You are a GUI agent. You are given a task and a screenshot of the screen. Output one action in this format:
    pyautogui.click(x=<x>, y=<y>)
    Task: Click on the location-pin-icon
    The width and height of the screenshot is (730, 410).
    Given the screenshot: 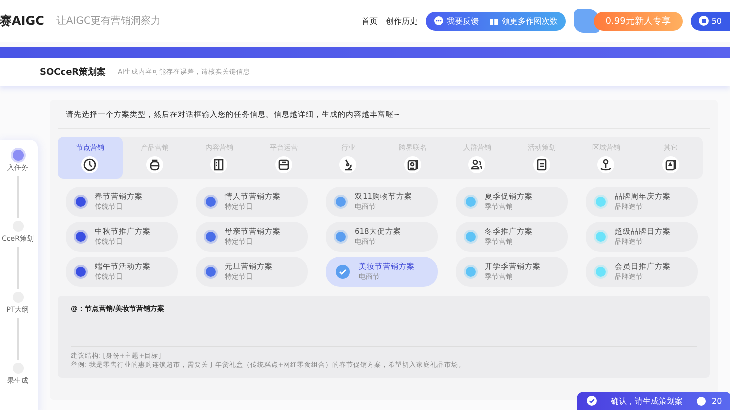 What is the action you would take?
    pyautogui.click(x=606, y=165)
    